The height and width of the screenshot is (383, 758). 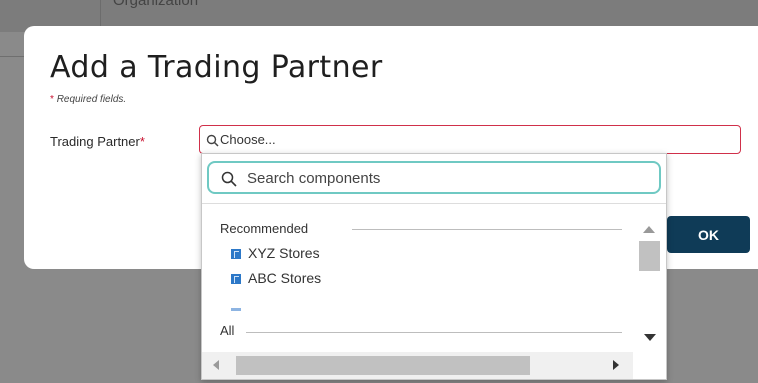 What do you see at coordinates (649, 278) in the screenshot?
I see `vertical-scrollbar` at bounding box center [649, 278].